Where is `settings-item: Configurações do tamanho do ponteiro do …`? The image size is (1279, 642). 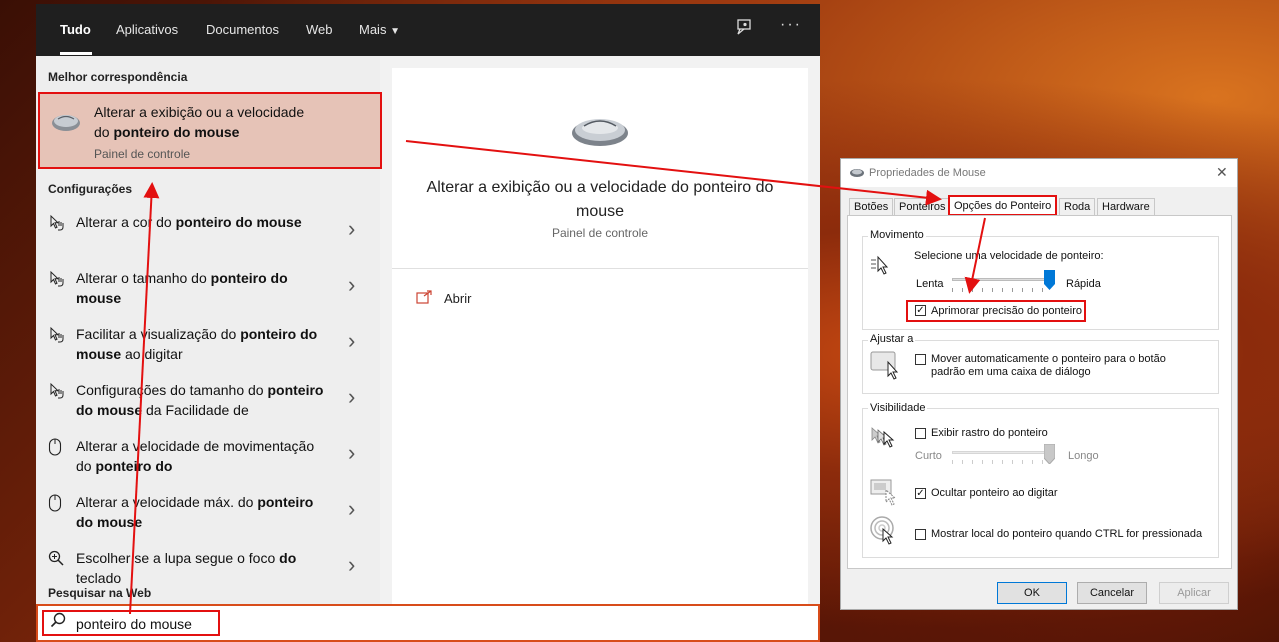 settings-item: Configurações do tamanho do ponteiro do … is located at coordinates (208, 408).